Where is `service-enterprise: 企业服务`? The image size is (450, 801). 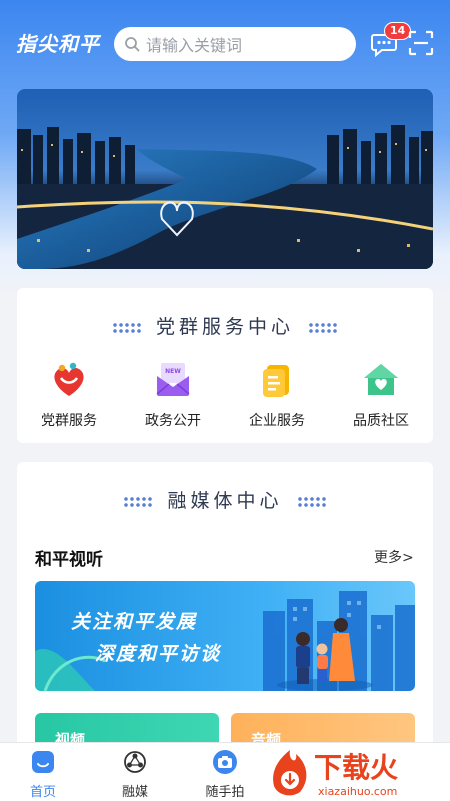
service-enterprise: 企业服务 is located at coordinates (277, 395).